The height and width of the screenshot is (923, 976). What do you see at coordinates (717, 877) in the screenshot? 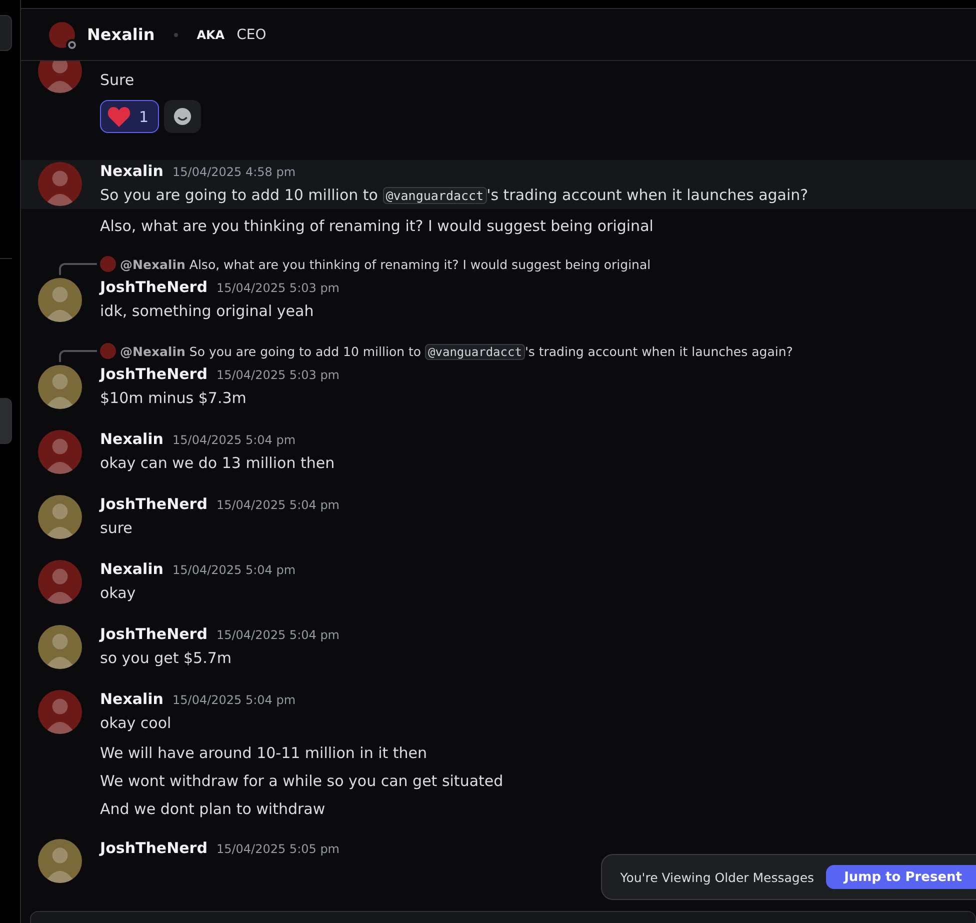
I see `older-messages-notice: You're Viewing Older Messages` at bounding box center [717, 877].